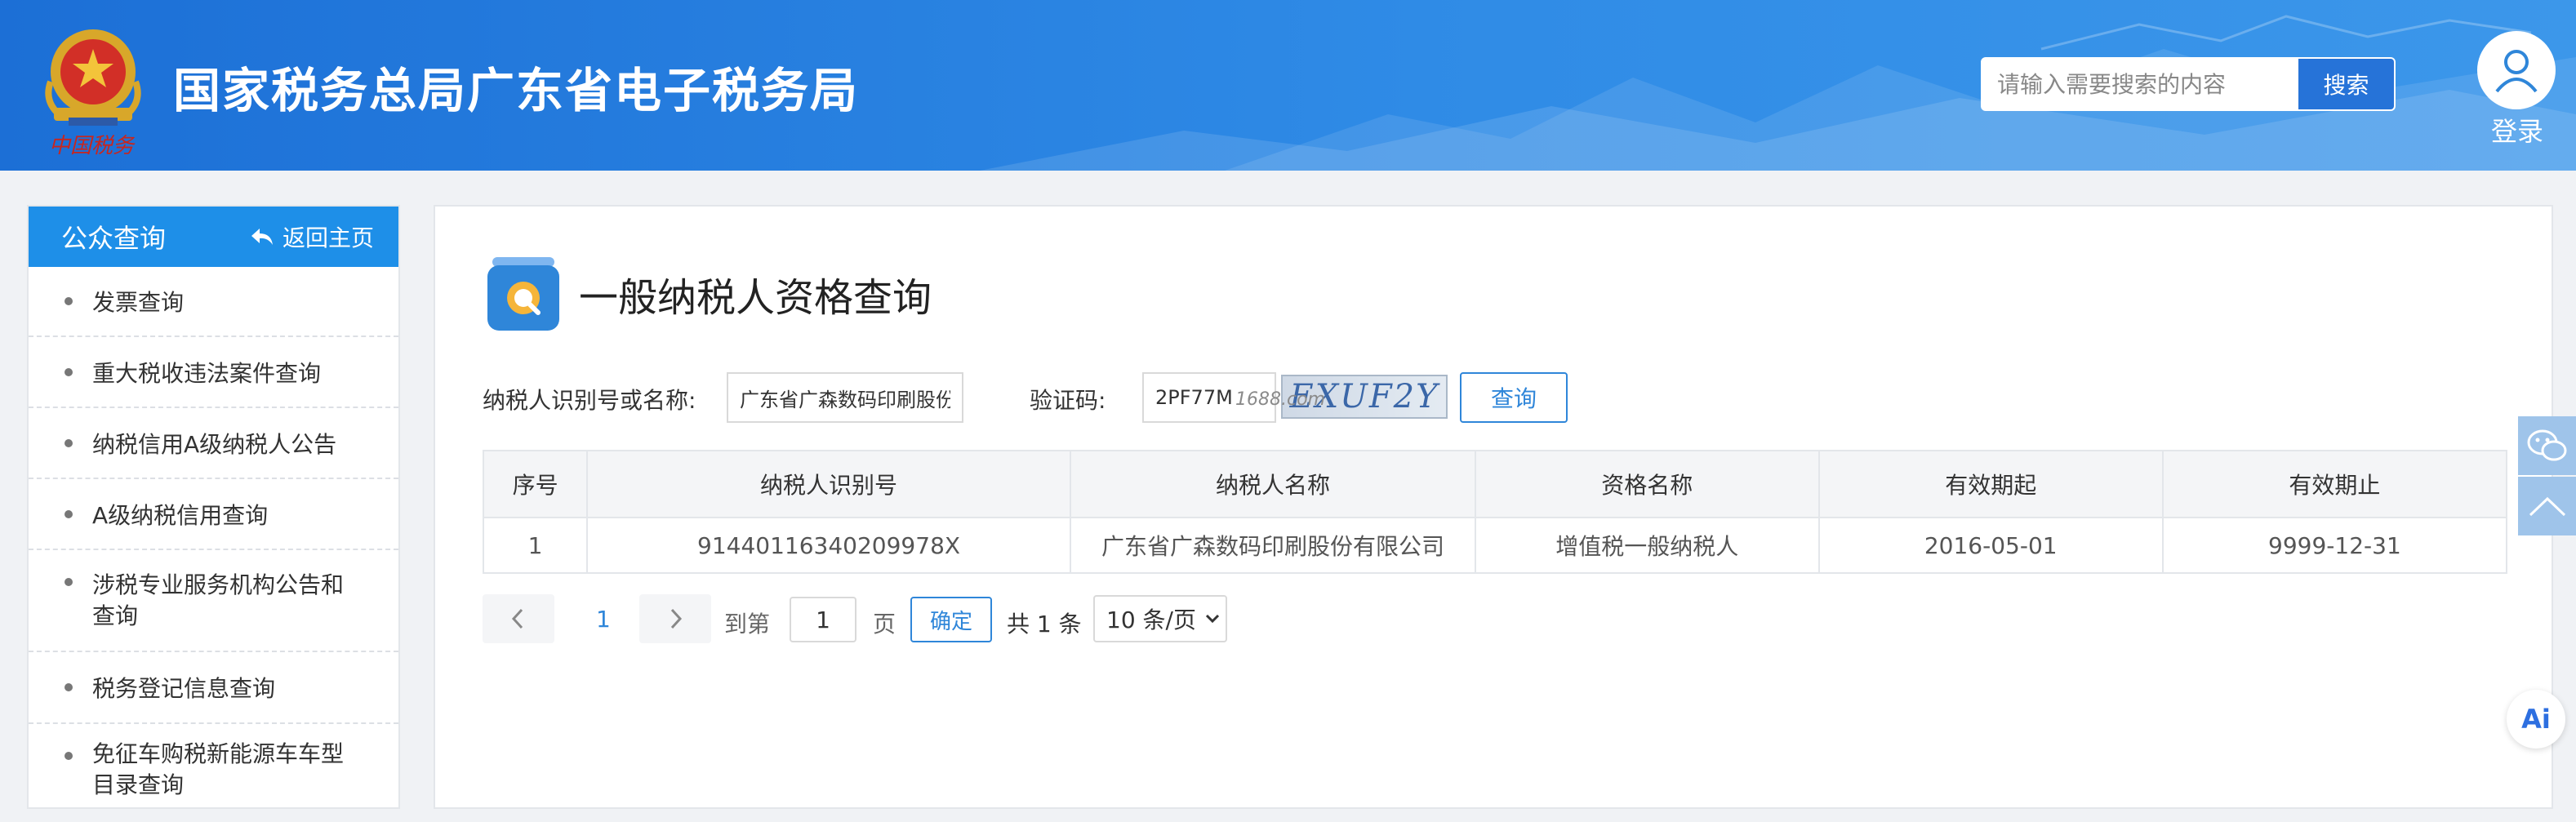 Image resolution: width=2576 pixels, height=822 pixels. What do you see at coordinates (1647, 545) in the screenshot?
I see `table-cell: 增值税一般纳税人` at bounding box center [1647, 545].